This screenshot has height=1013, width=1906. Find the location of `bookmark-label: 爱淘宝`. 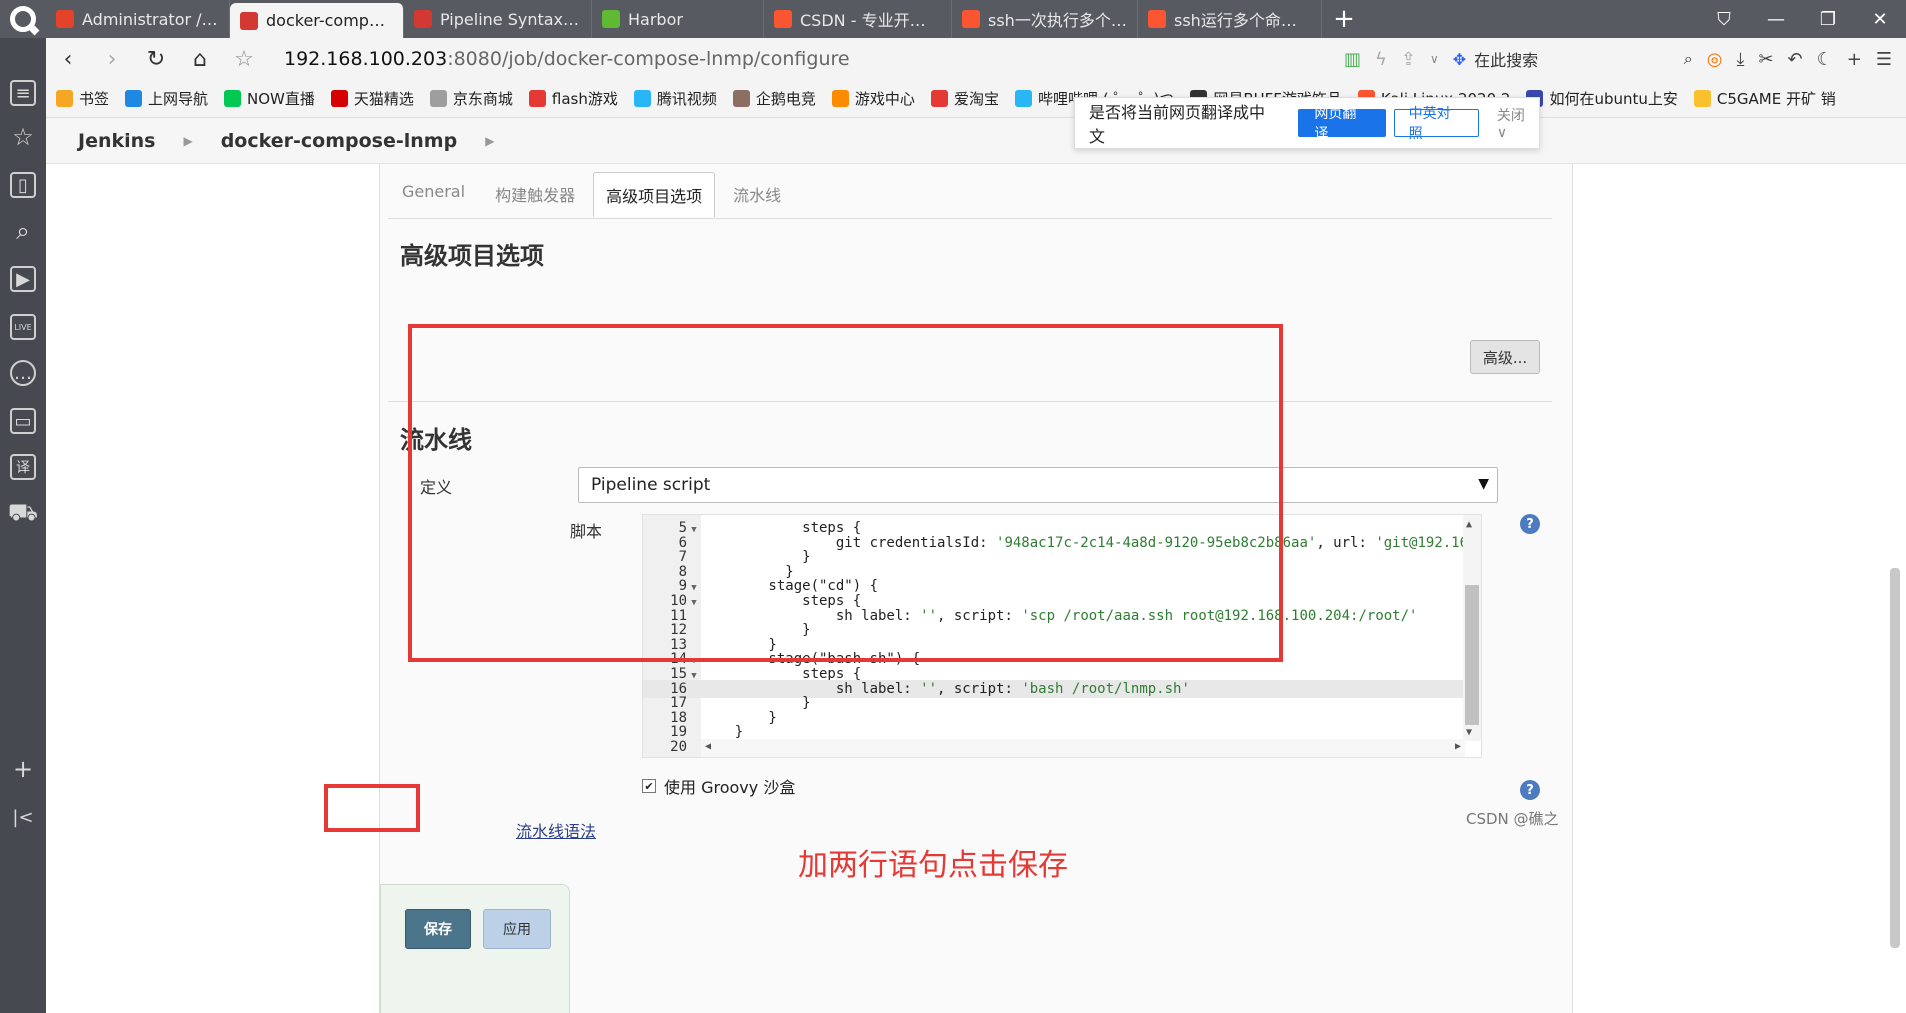

bookmark-label: 爱淘宝 is located at coordinates (976, 99).